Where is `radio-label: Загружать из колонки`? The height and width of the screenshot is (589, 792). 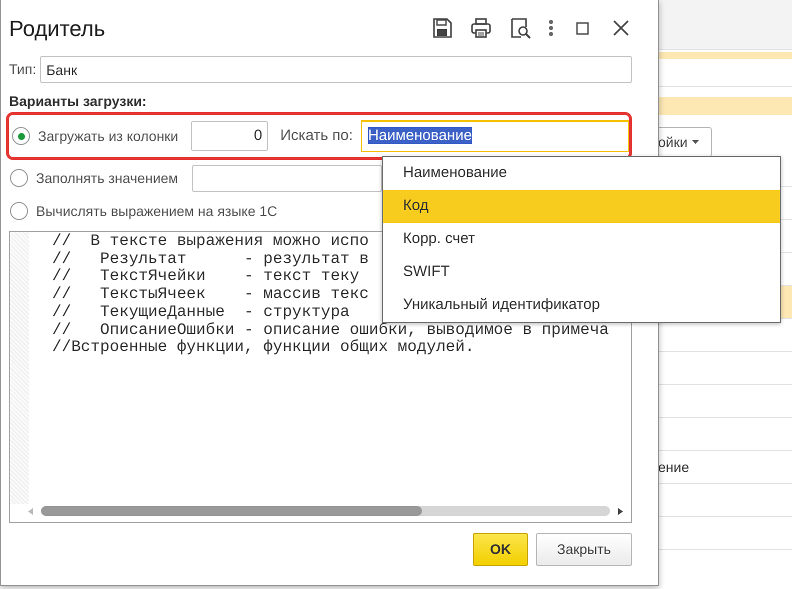
radio-label: Загружать из колонки is located at coordinates (108, 136).